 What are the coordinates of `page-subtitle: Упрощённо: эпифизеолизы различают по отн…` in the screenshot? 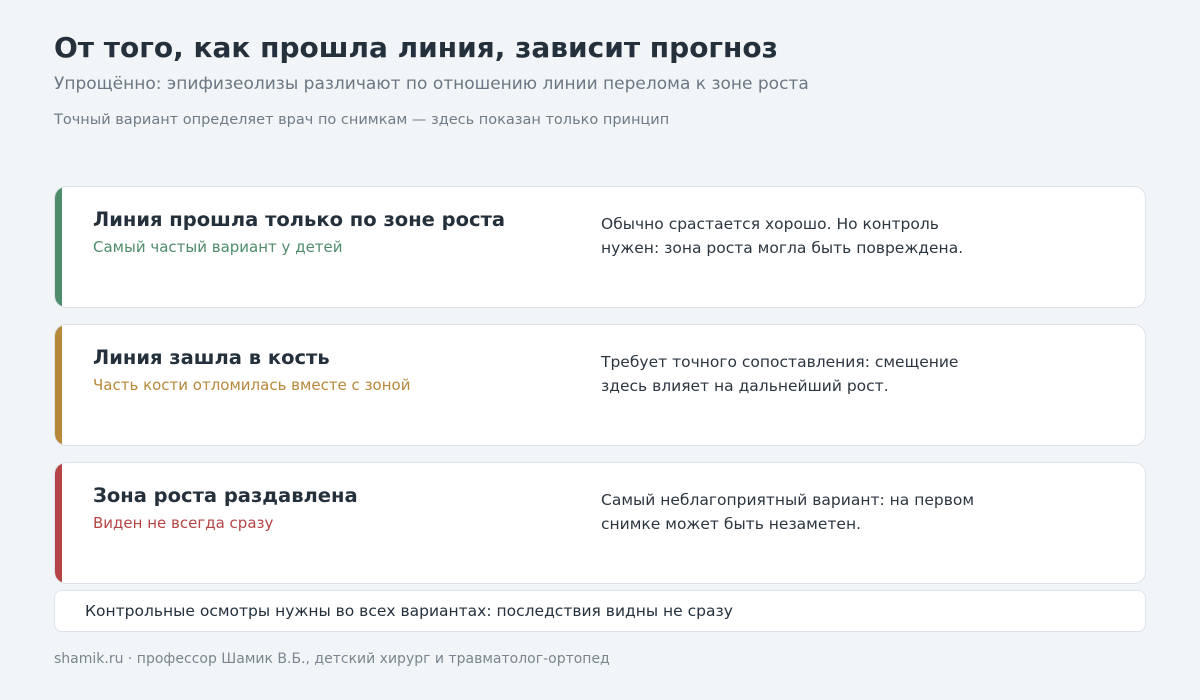 It's located at (431, 84).